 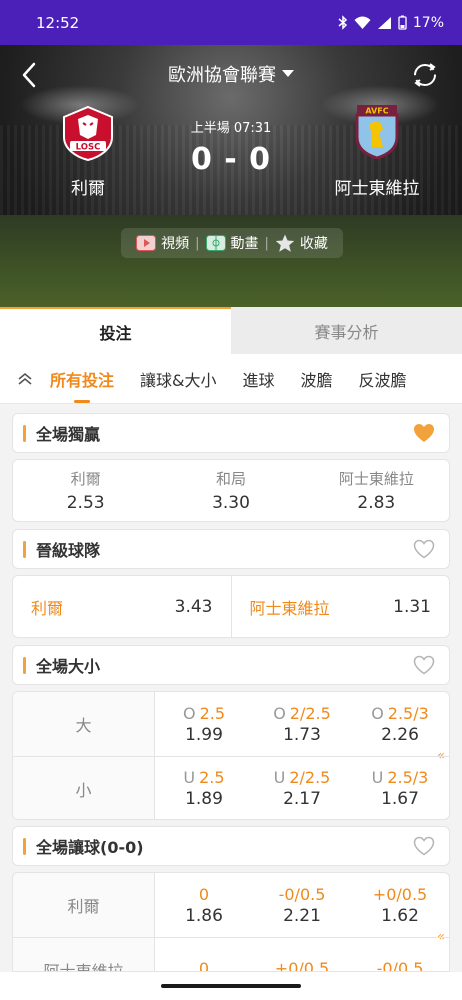 I want to click on odds-cell: 0 1.86, so click(x=204, y=905).